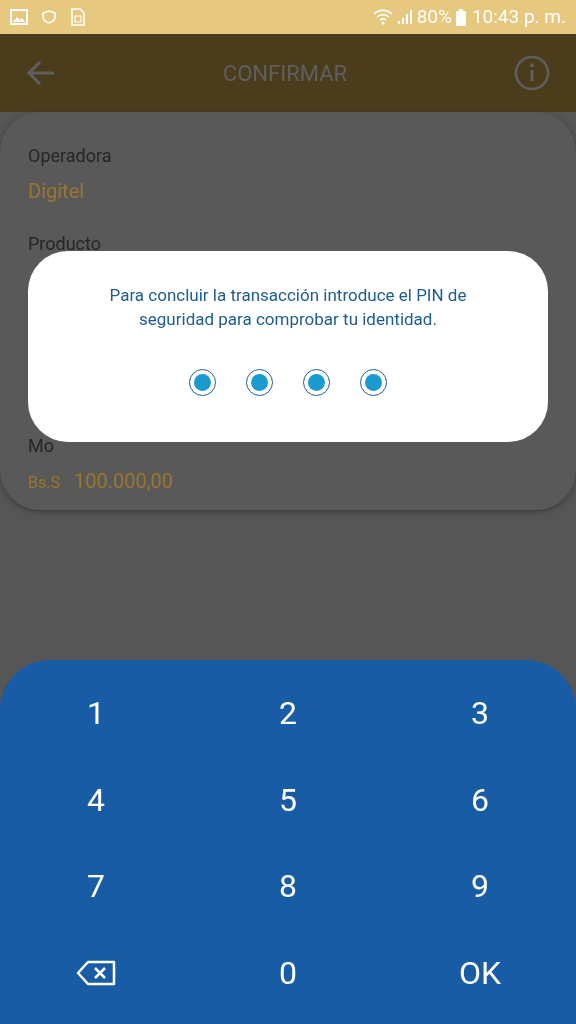  I want to click on digit-key: 9, so click(480, 886).